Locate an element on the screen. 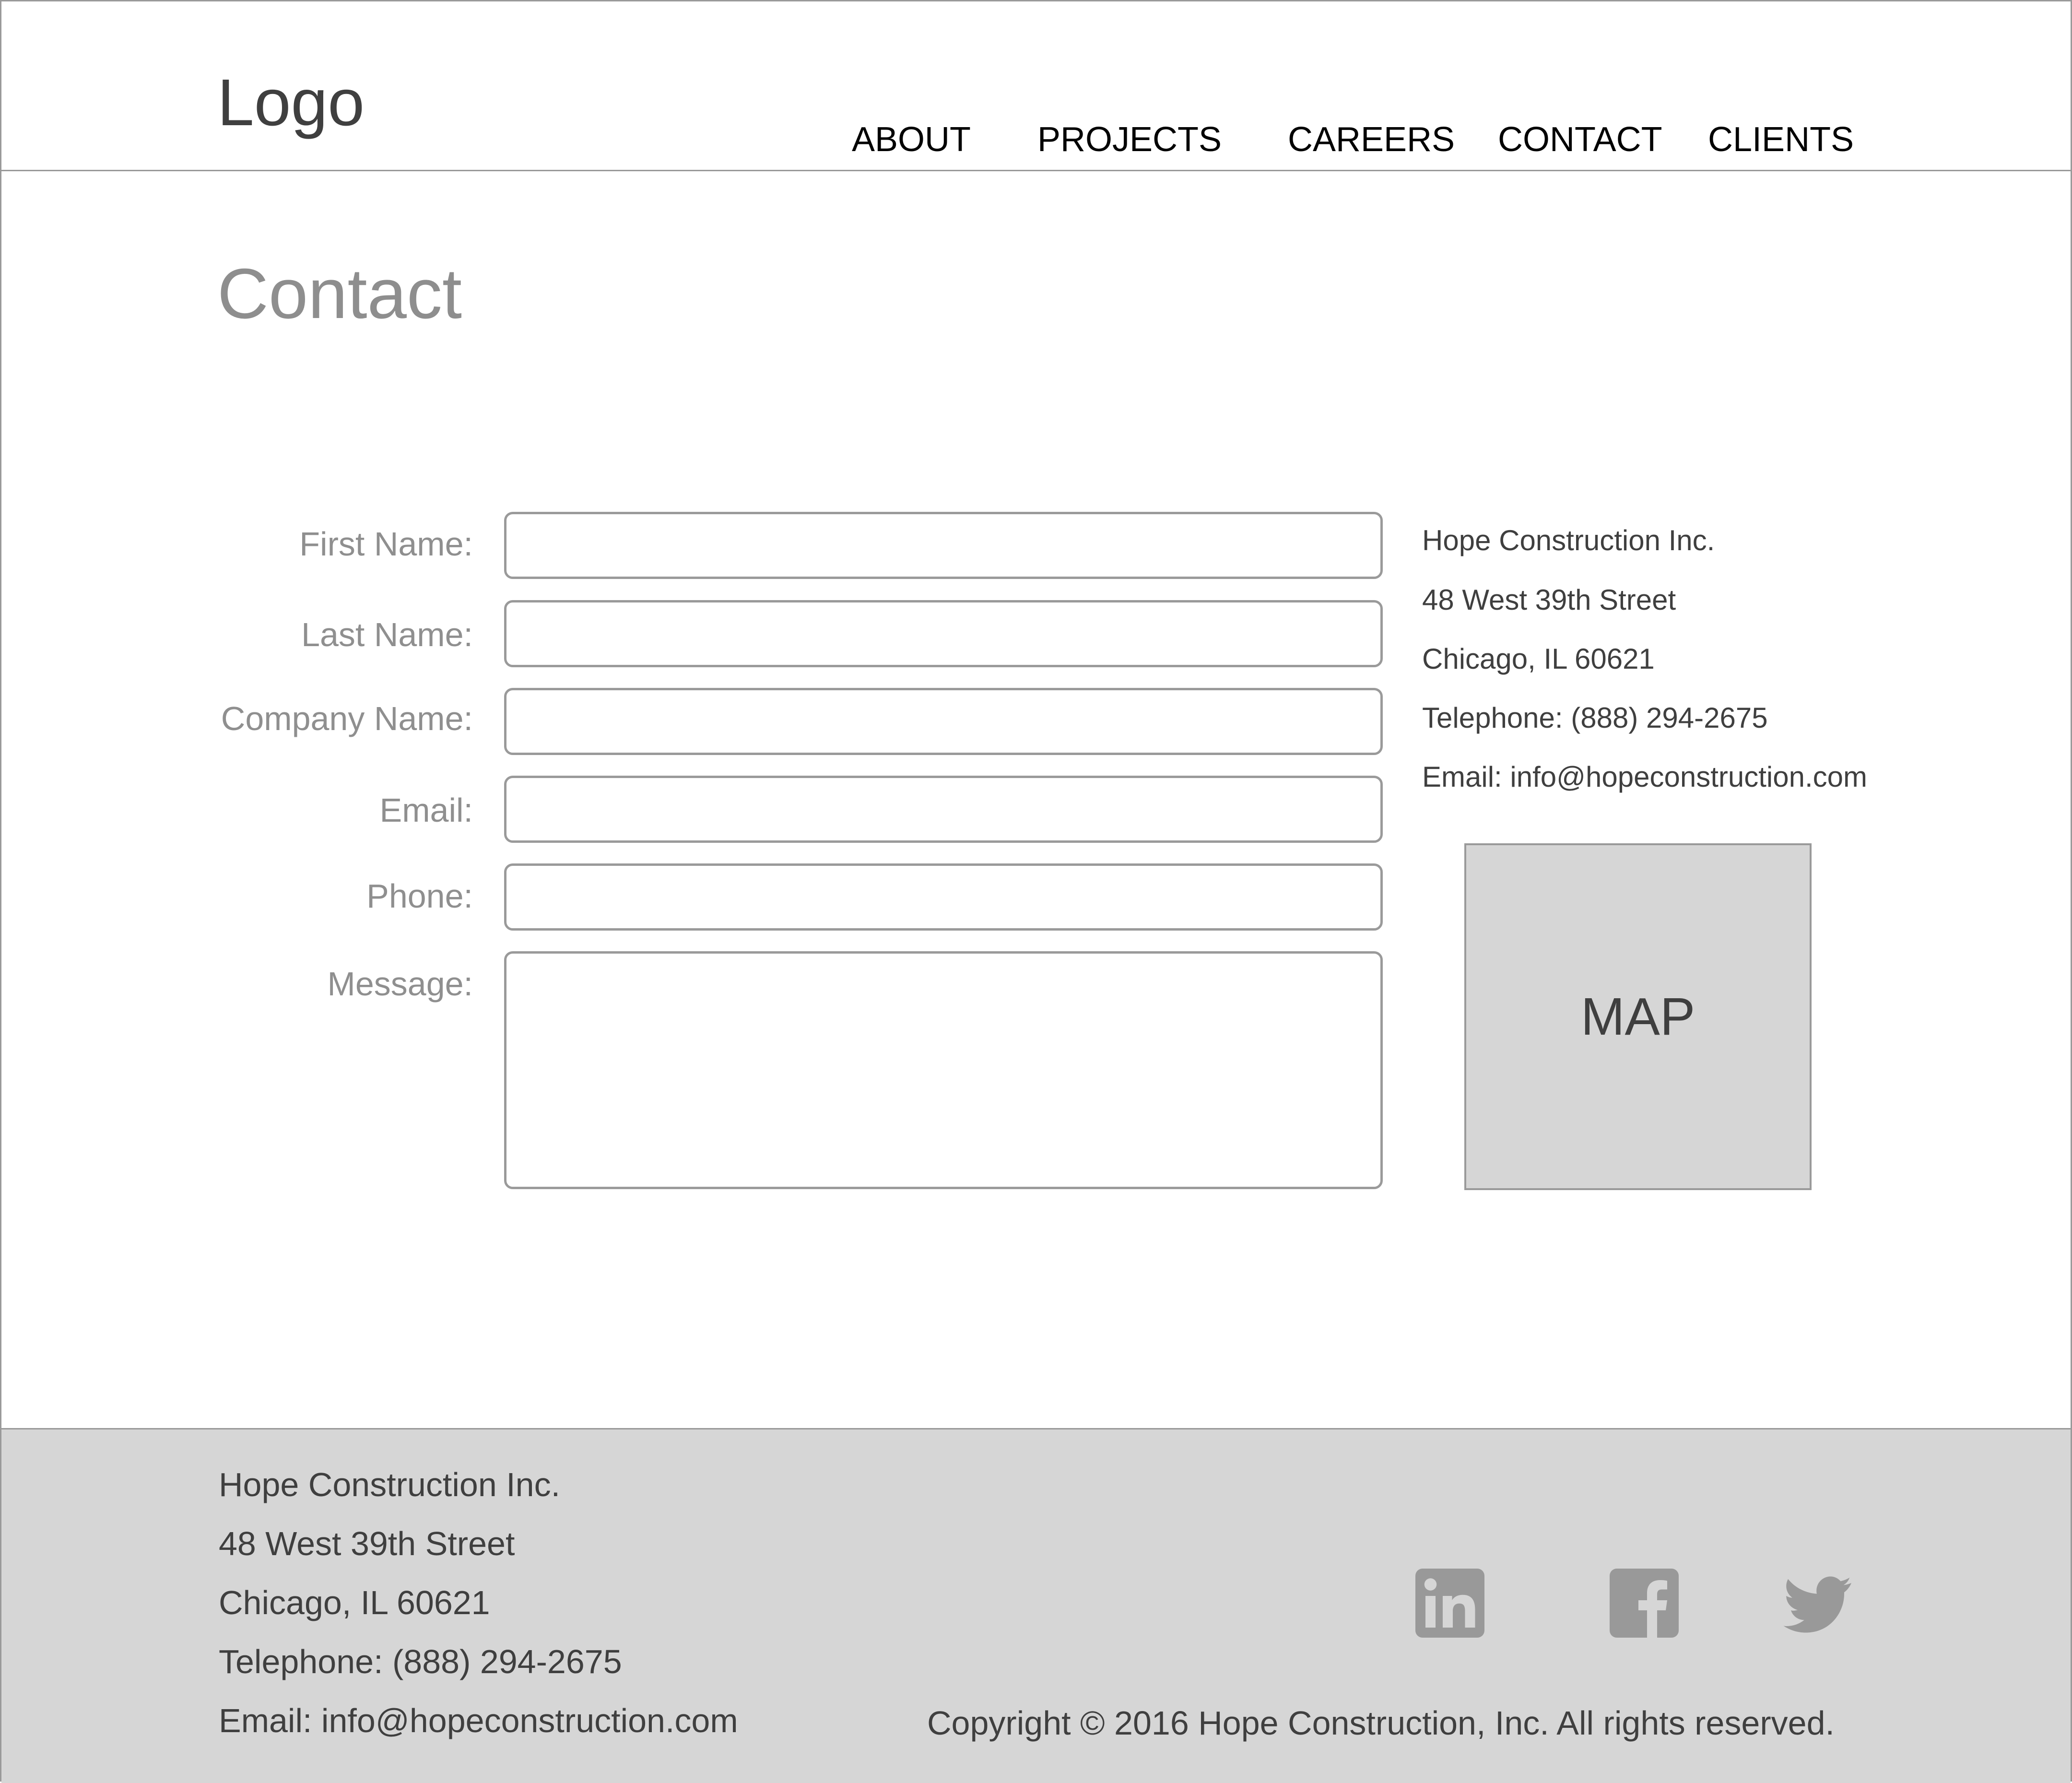 The height and width of the screenshot is (1783, 2072). map-label: MAP is located at coordinates (1637, 1017).